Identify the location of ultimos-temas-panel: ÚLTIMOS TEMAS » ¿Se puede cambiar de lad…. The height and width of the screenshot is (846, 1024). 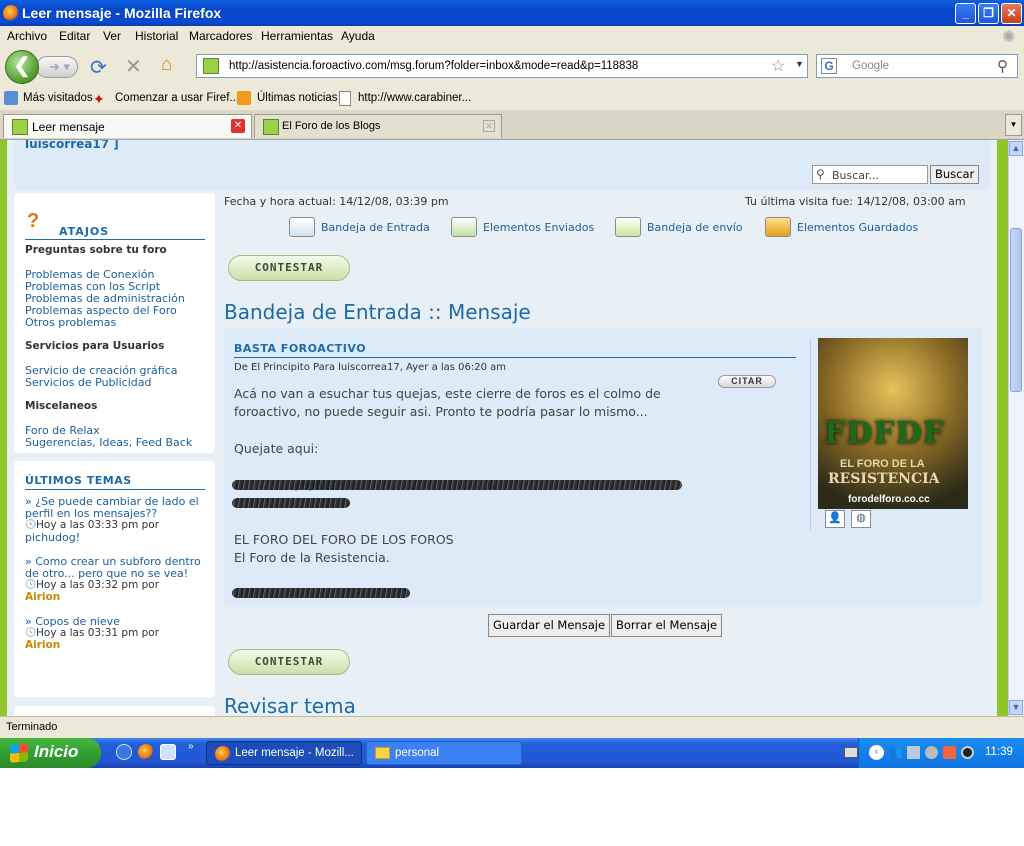
(114, 579).